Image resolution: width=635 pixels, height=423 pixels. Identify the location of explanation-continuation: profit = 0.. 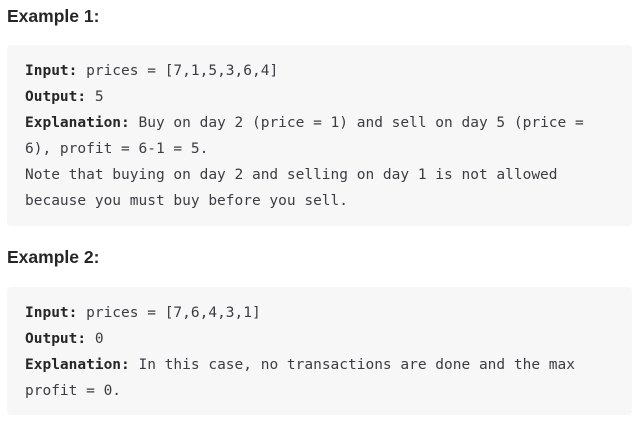
(73, 391).